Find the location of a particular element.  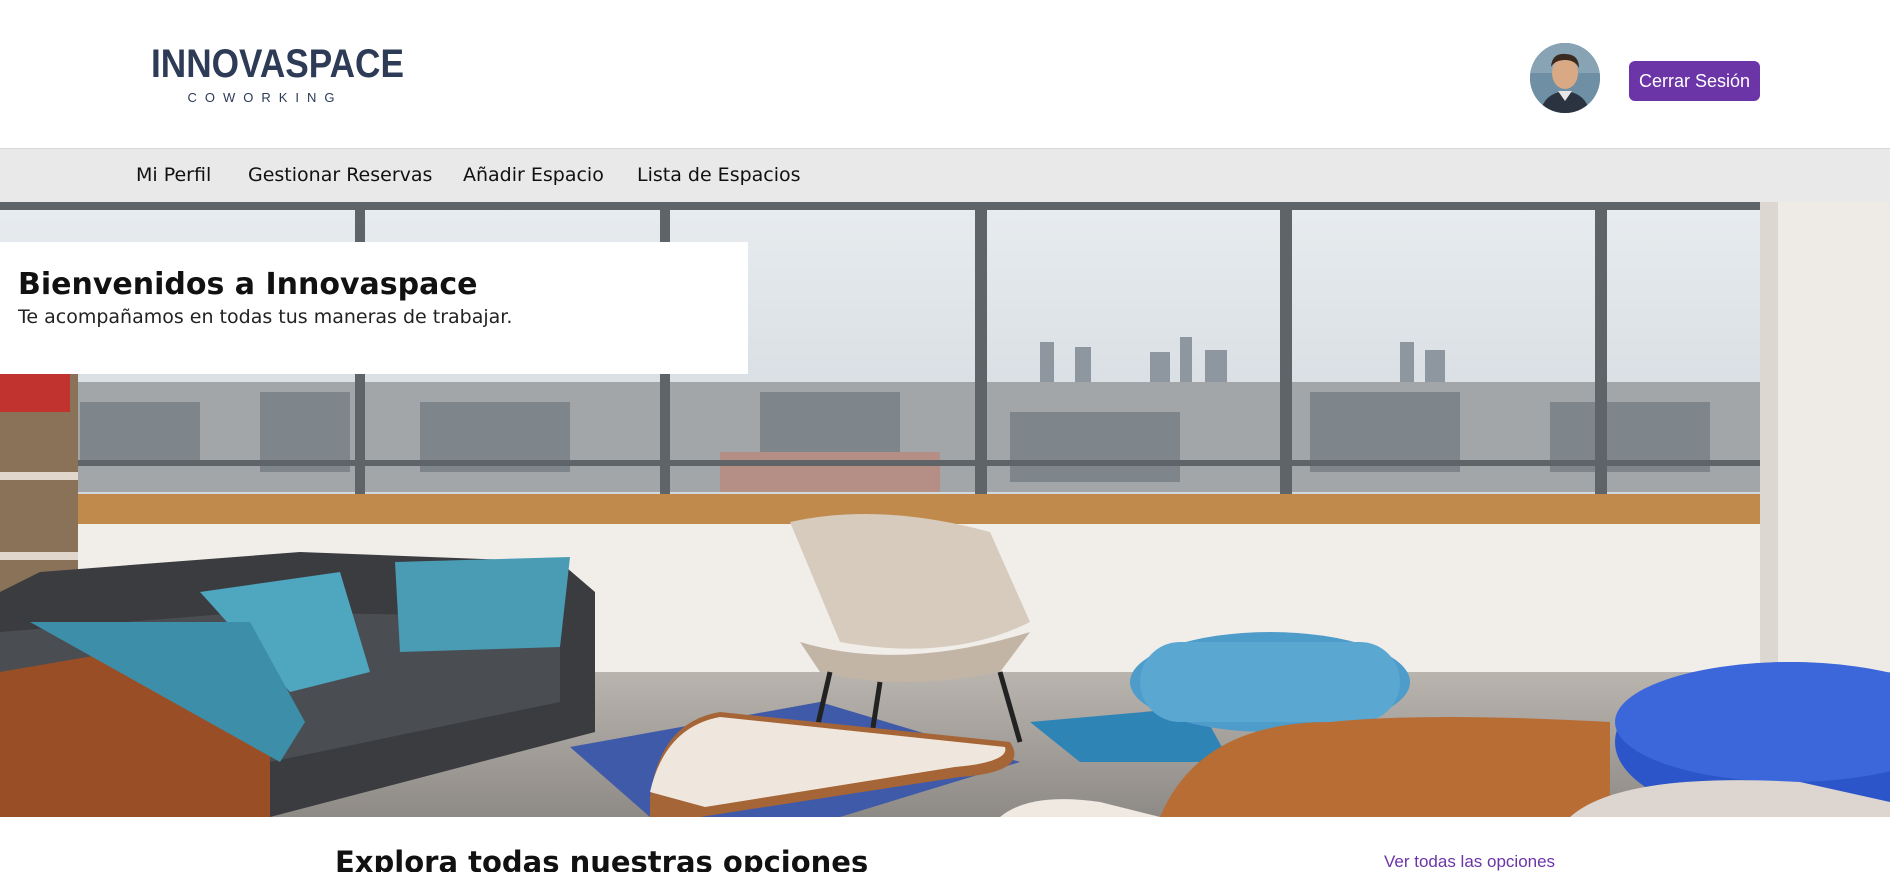

nav-item-lista-de-espacios: Lista de Espacios is located at coordinates (719, 175).